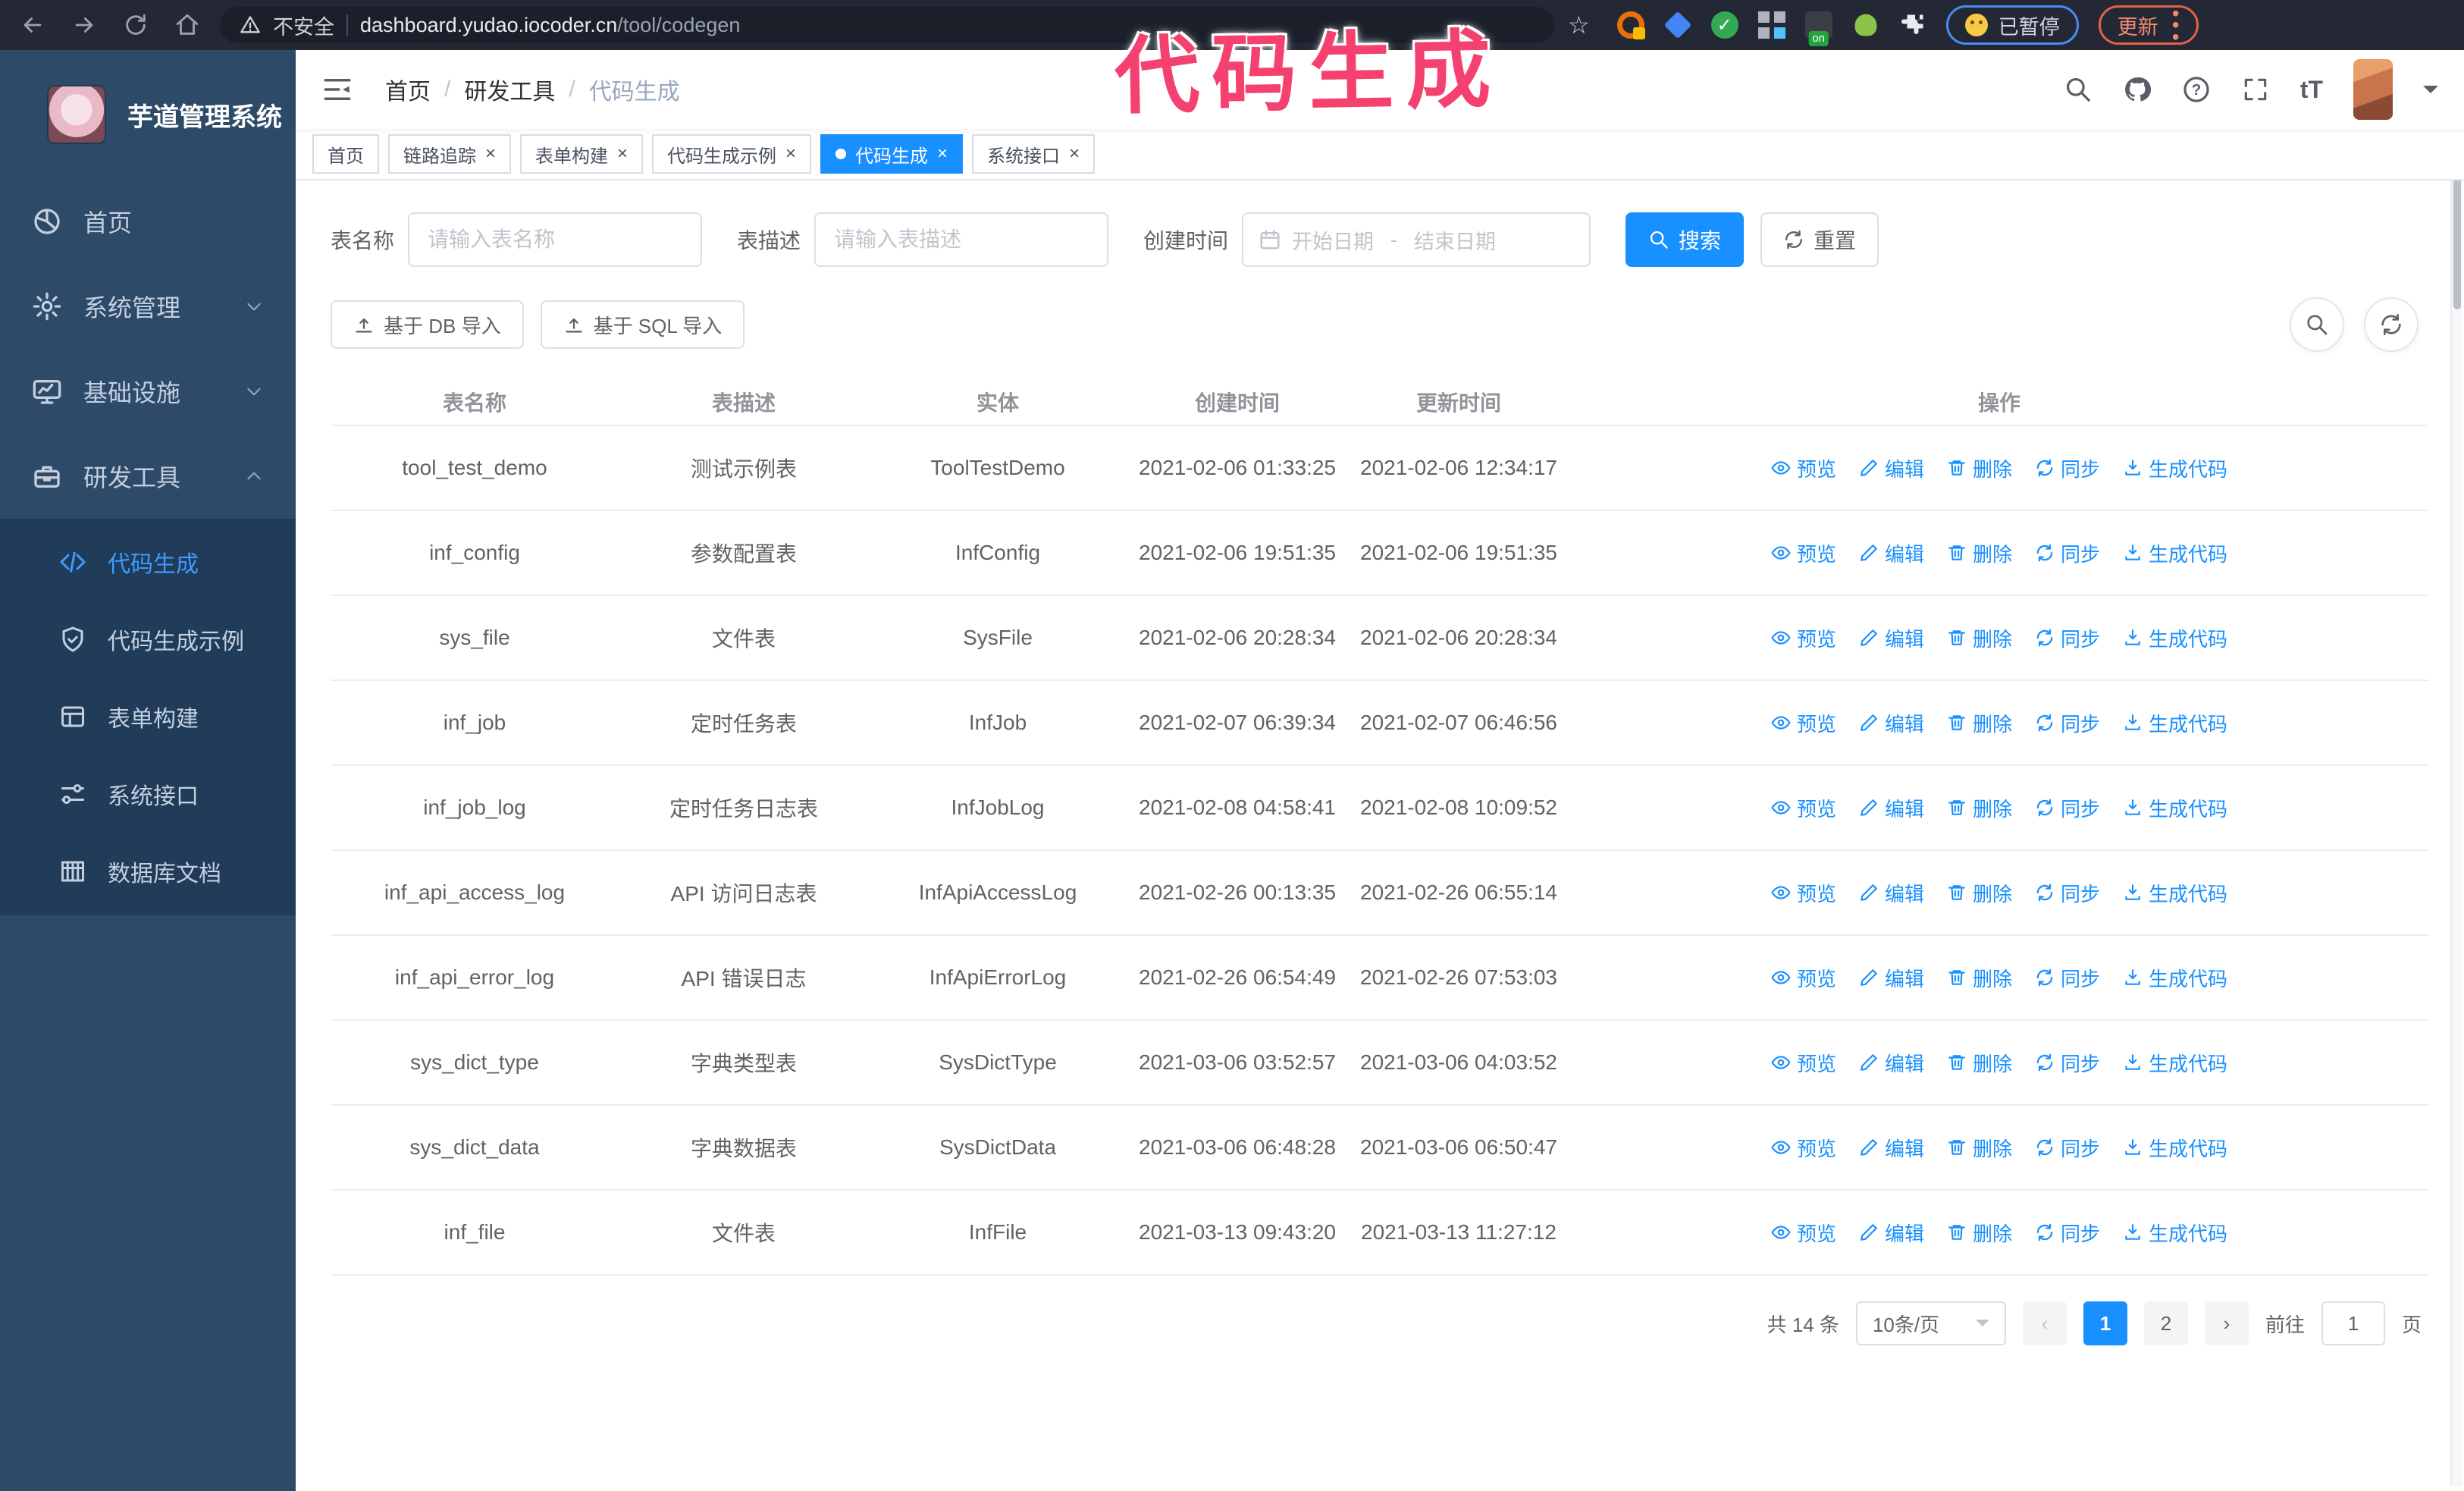 The height and width of the screenshot is (1491, 2464). Describe the element at coordinates (1818, 25) in the screenshot. I see `extension-on-icon` at that location.